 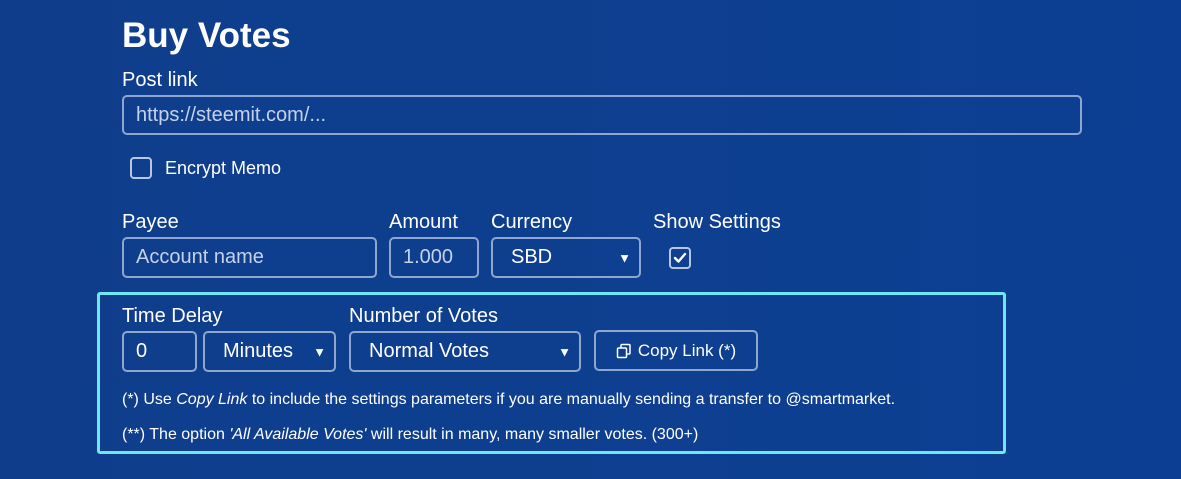 I want to click on copy-link-label: Copy Link (*), so click(x=687, y=350).